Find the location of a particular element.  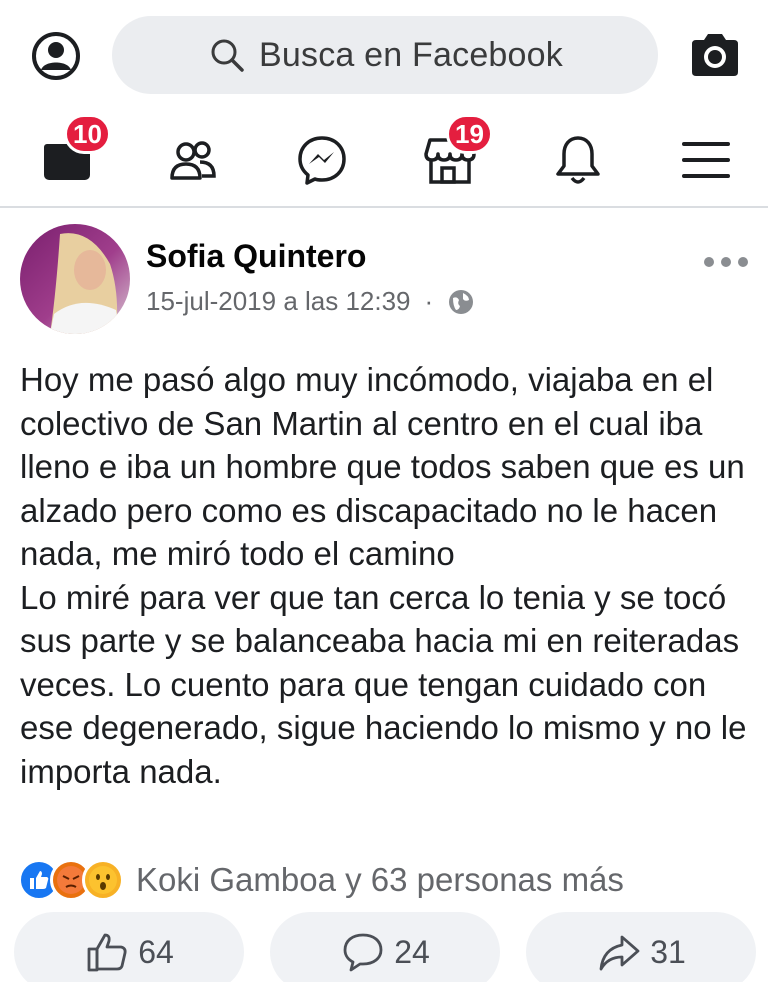

comment-icon is located at coordinates (363, 952).